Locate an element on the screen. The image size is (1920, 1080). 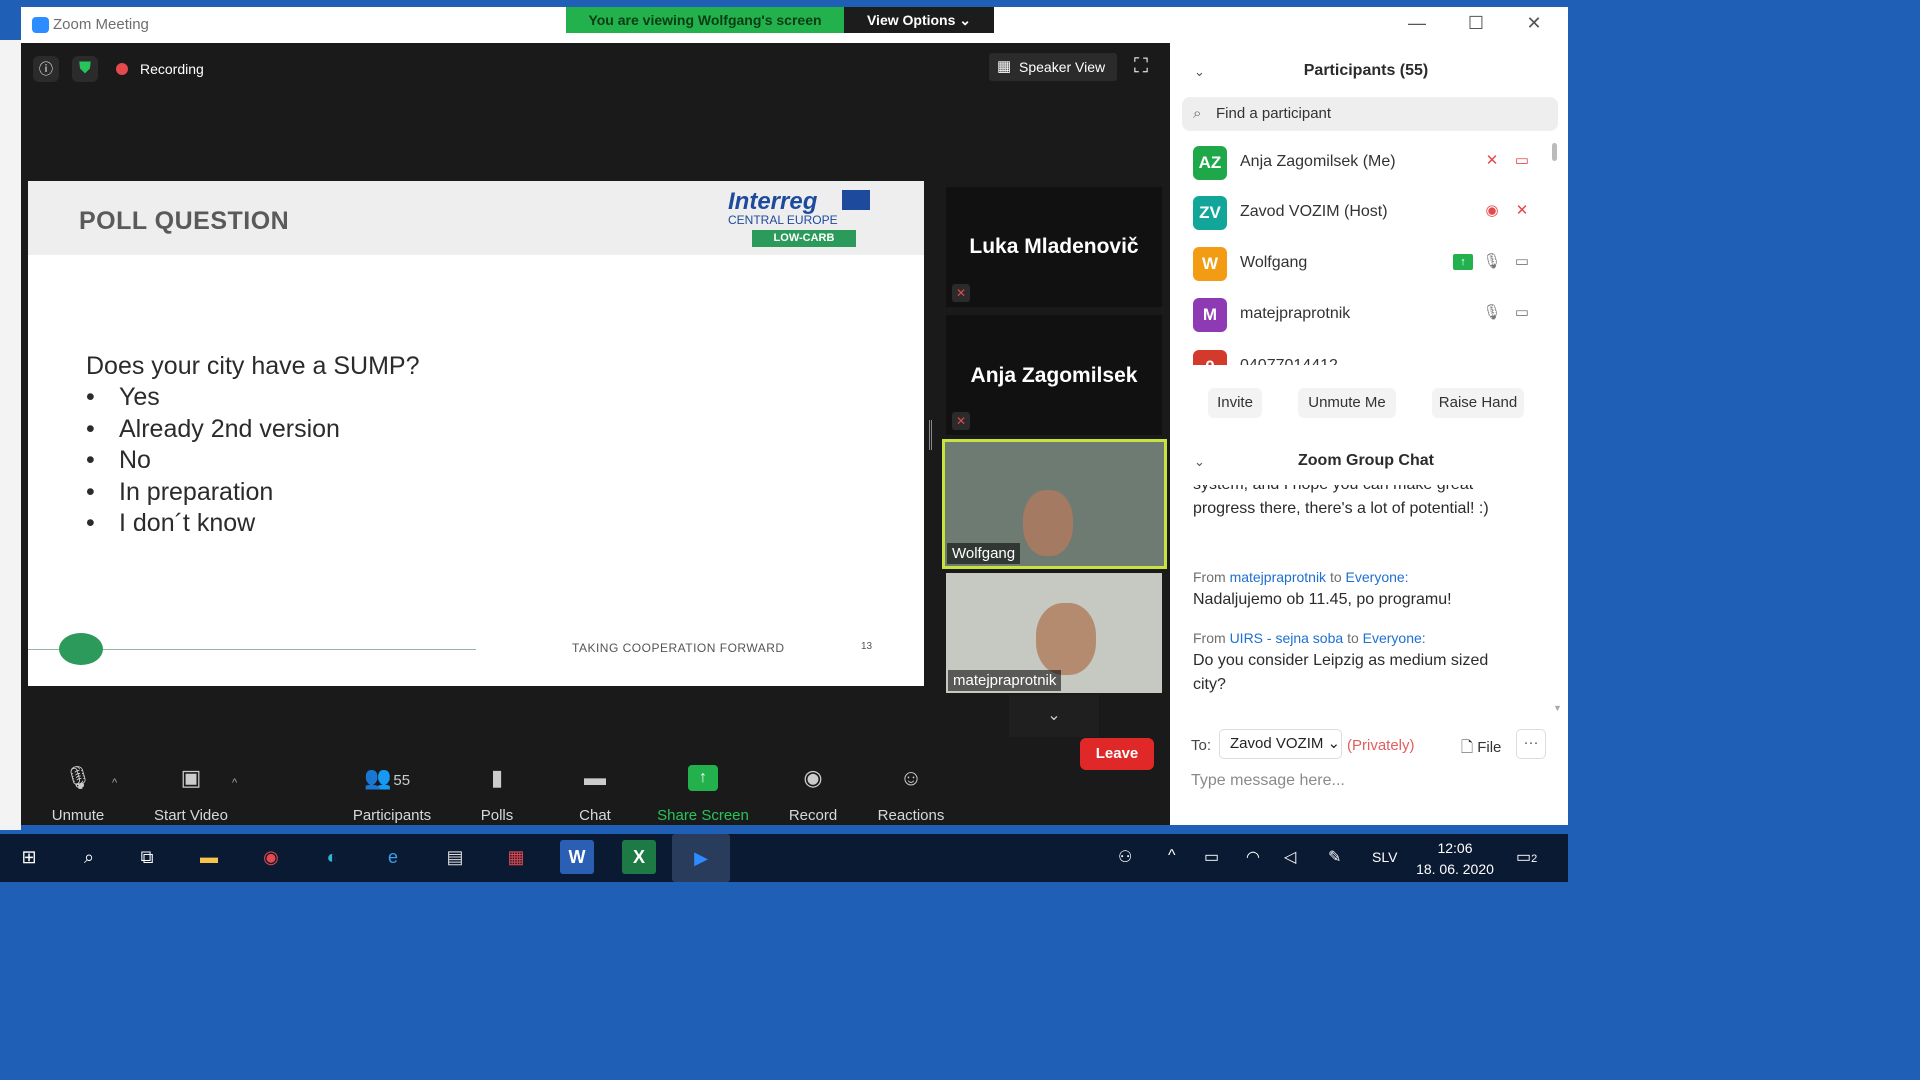
zoom-taskbar-icon: ▶ is located at coordinates (701, 858).